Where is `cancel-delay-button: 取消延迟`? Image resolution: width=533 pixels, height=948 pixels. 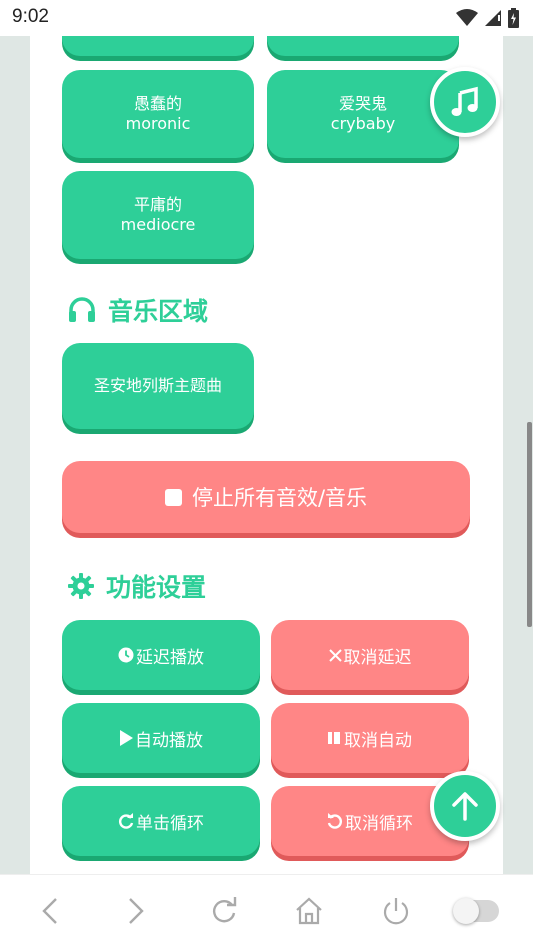 cancel-delay-button: 取消延迟 is located at coordinates (370, 655).